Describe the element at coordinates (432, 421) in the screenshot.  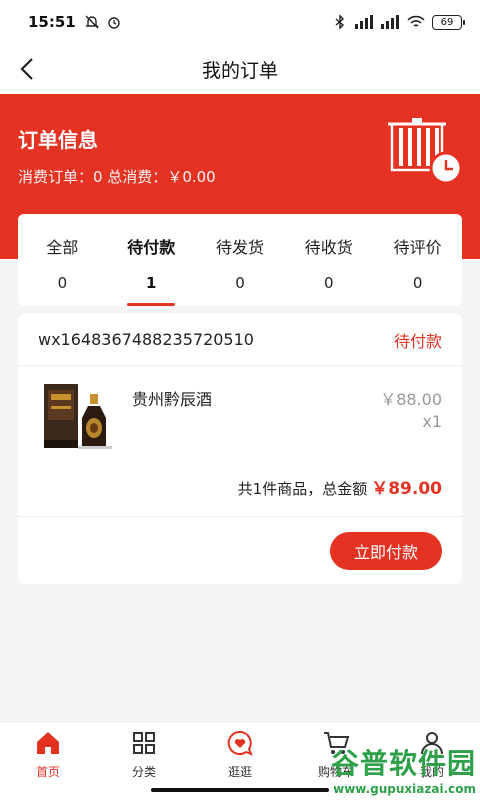
I see `product-quantity: x1` at that location.